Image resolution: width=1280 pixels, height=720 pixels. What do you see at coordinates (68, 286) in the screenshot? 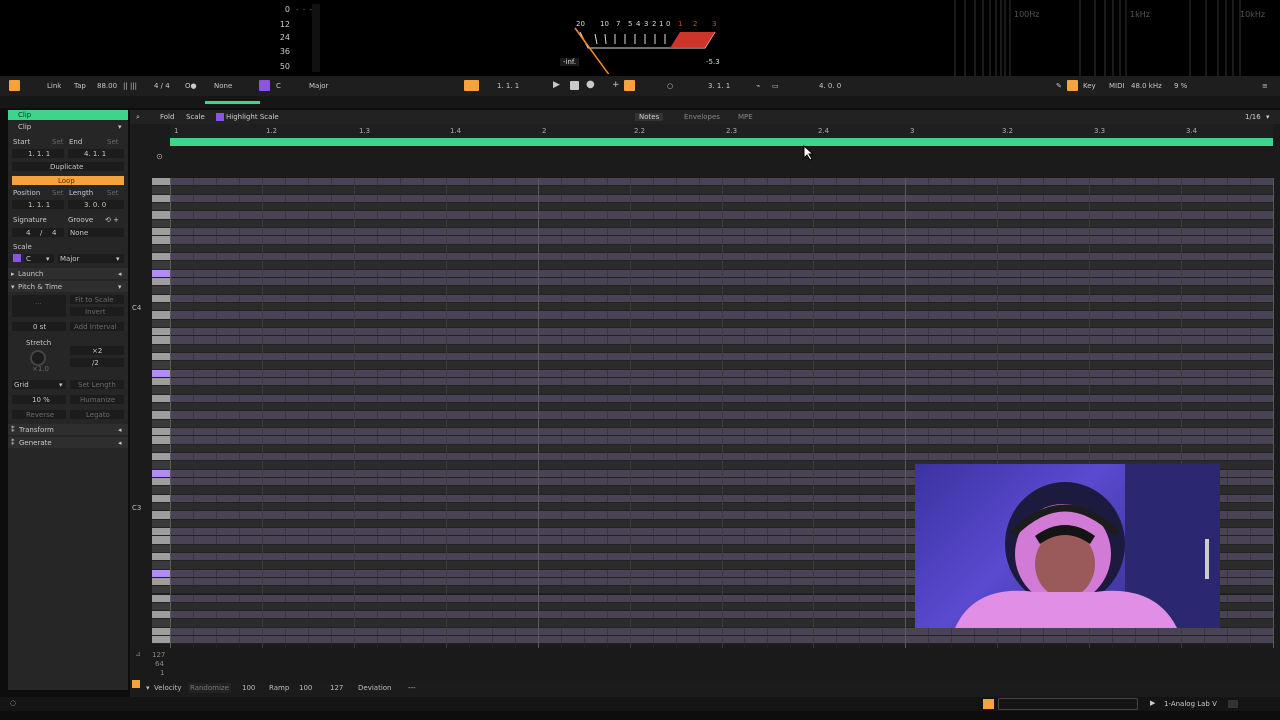
I see `pitch-time-section: ▾ Pitch & Time ▾` at bounding box center [68, 286].